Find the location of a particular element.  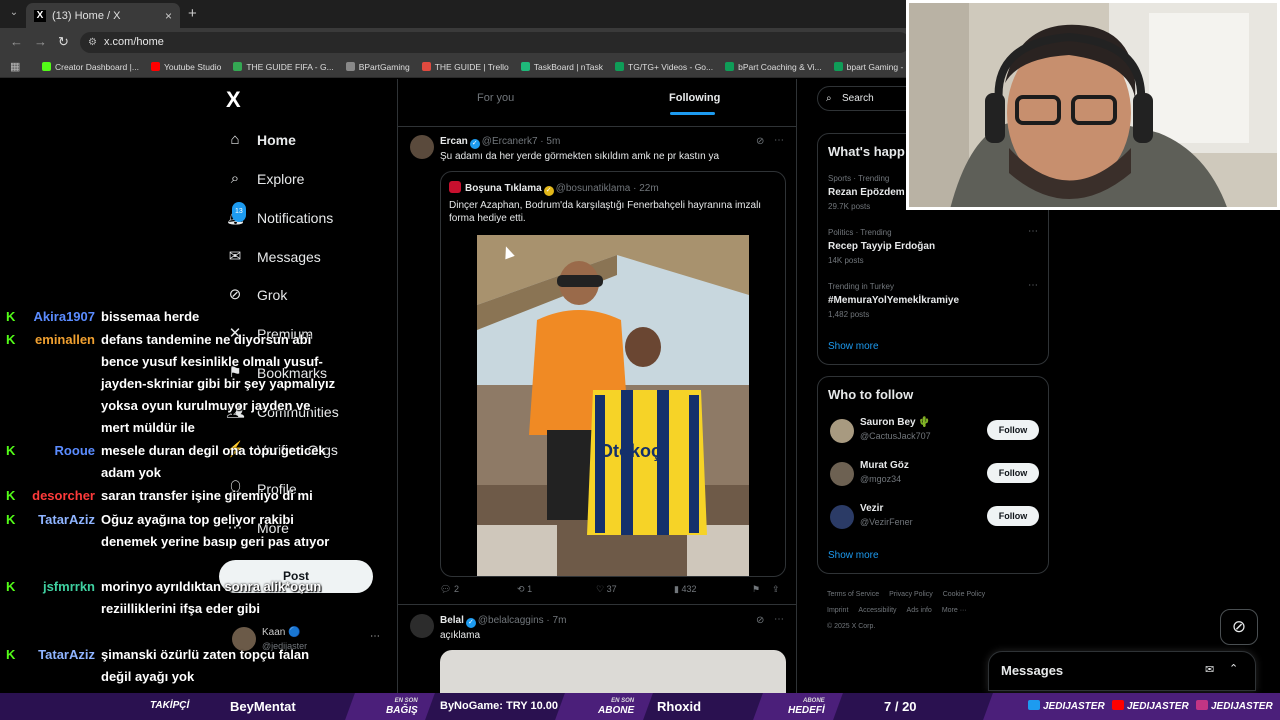

x-logo-icon: X is located at coordinates (233, 100).